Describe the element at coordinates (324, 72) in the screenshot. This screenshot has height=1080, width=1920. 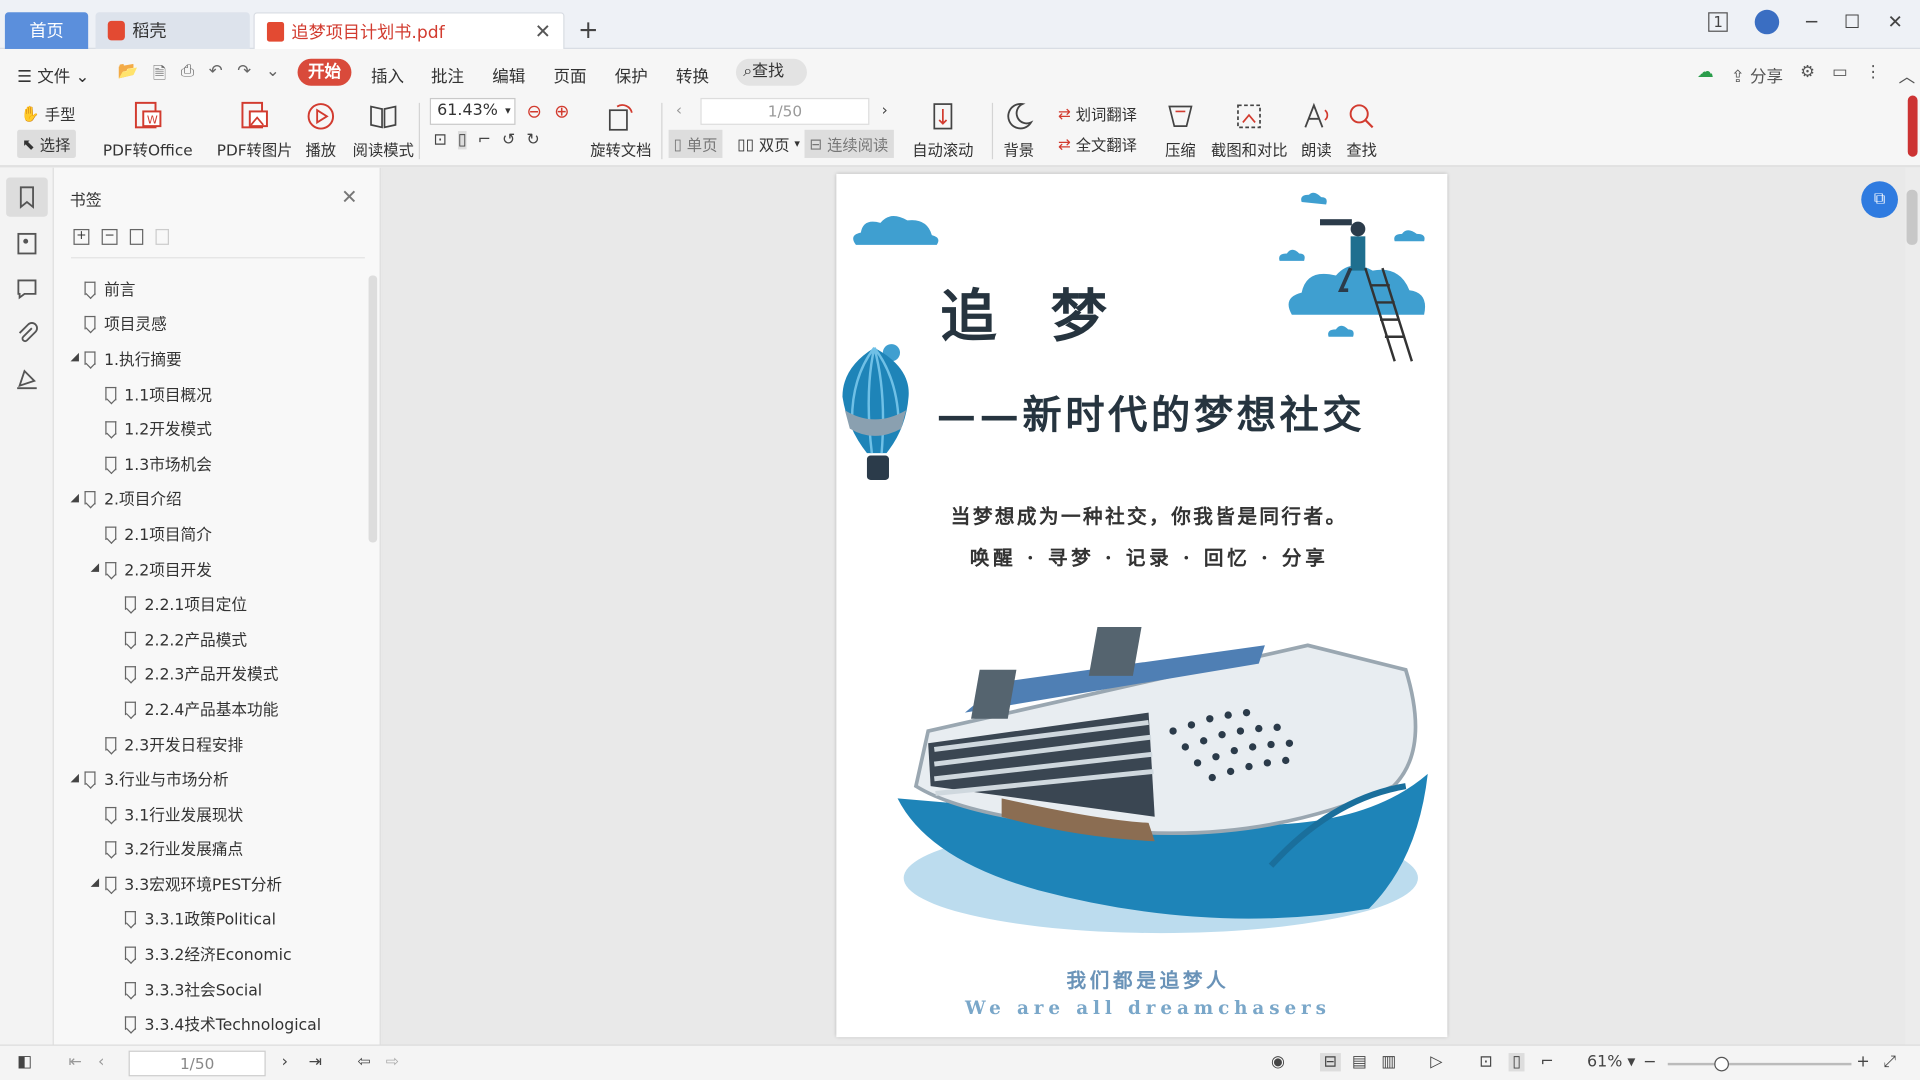
I see `tab-start: 开始` at that location.